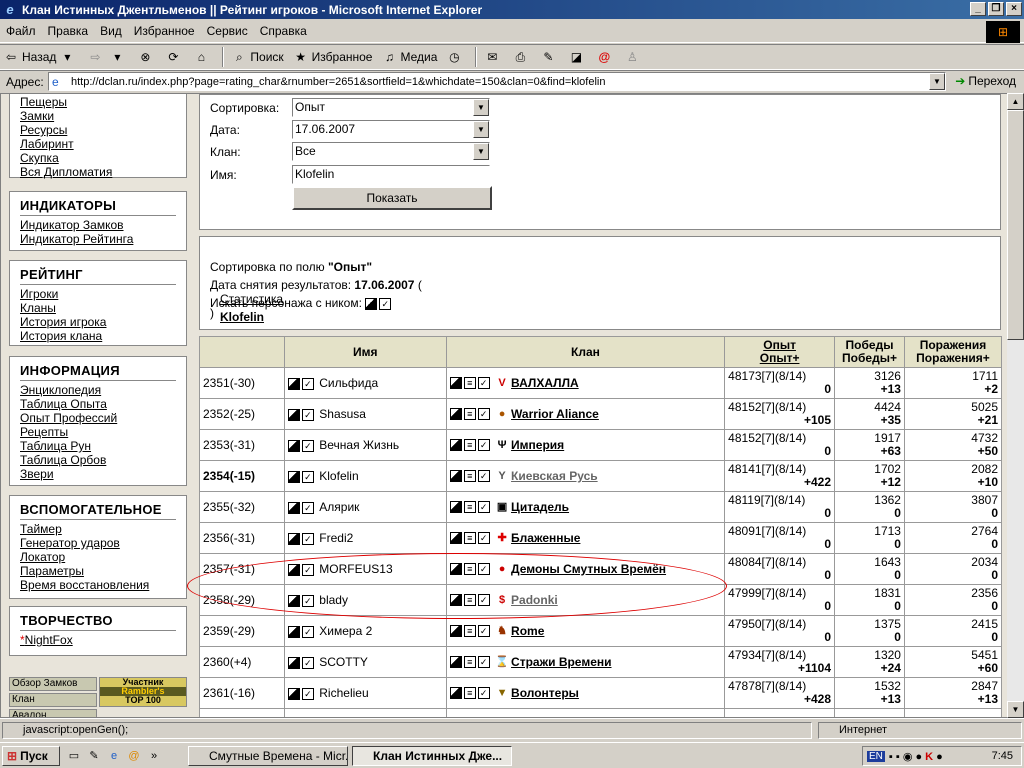 This screenshot has height=768, width=1024. Describe the element at coordinates (103, 585) in the screenshot. I see `sidebar-link: Время восстановления` at that location.